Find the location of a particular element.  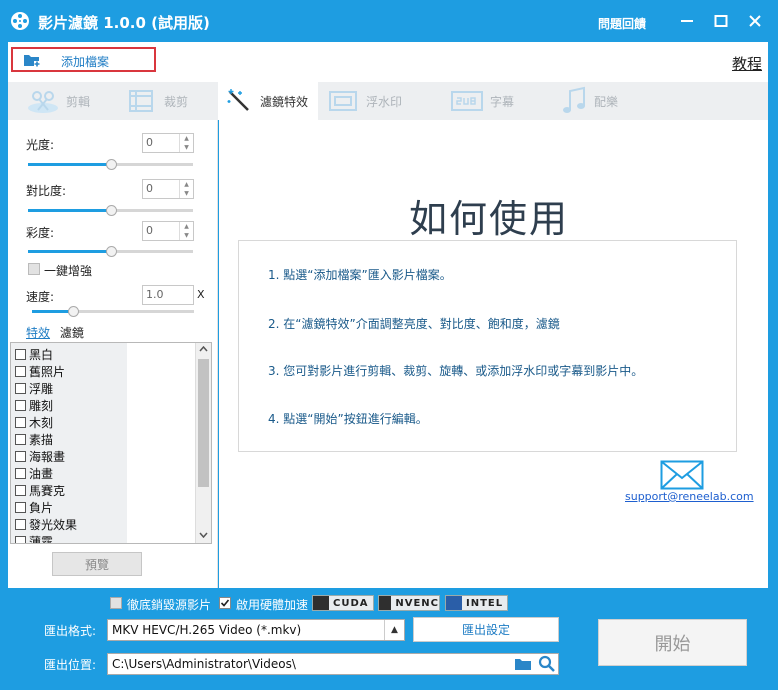

music-icon is located at coordinates (574, 99).